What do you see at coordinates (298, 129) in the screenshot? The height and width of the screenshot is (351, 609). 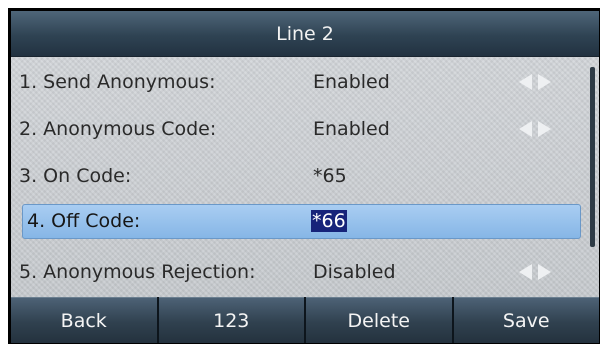 I see `row-anonymous-code: 2. Anonymous Code: Enabled` at bounding box center [298, 129].